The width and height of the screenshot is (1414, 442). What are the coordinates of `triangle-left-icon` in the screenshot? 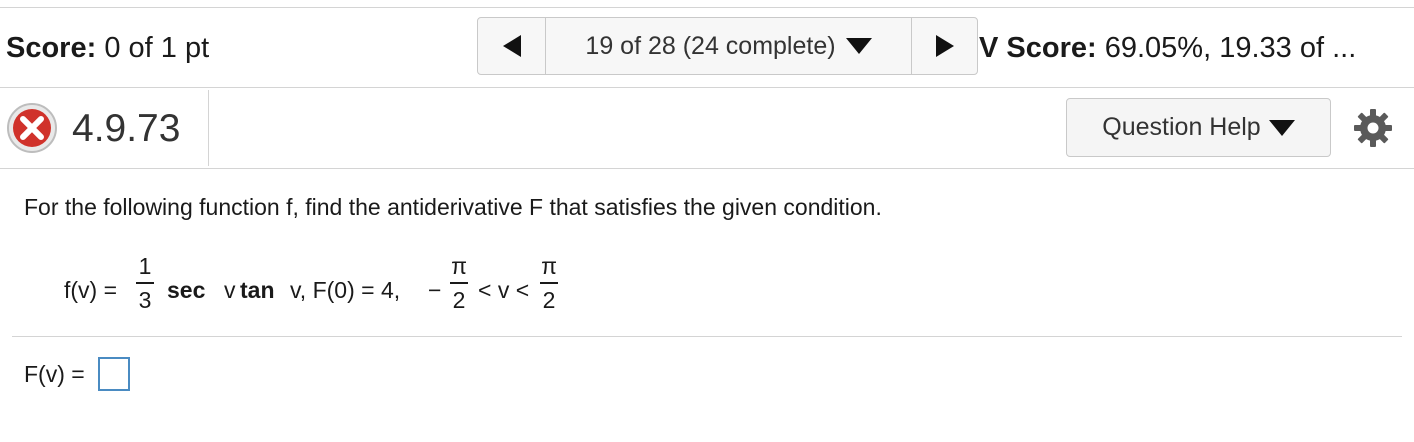 It's located at (511, 46).